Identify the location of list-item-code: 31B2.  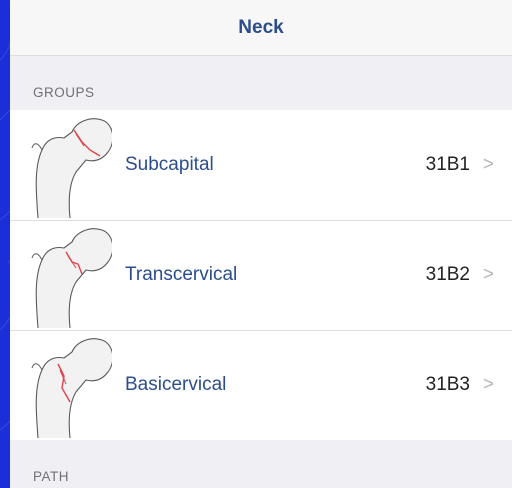
(447, 274).